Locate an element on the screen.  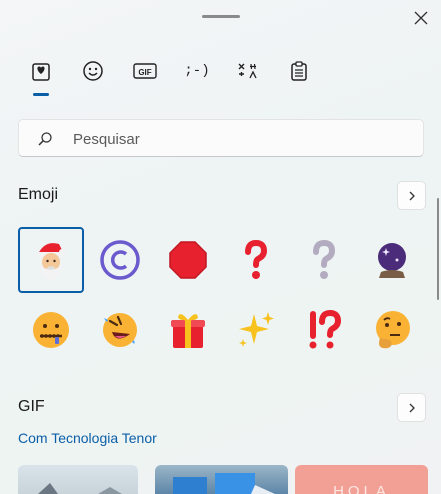
thinking-face-icon is located at coordinates (393, 330).